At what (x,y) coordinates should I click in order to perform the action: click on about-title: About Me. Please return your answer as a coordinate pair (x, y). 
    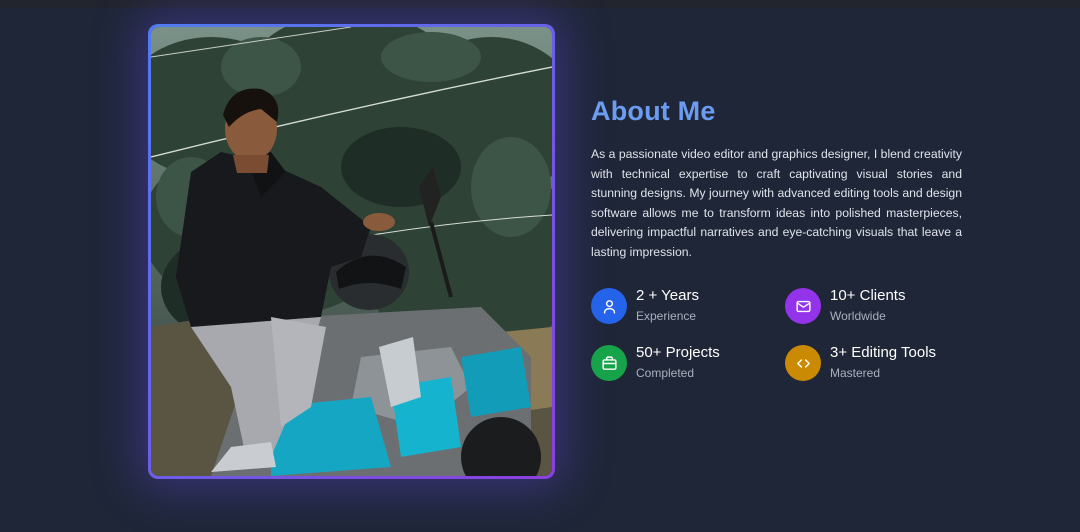
    Looking at the image, I should click on (653, 111).